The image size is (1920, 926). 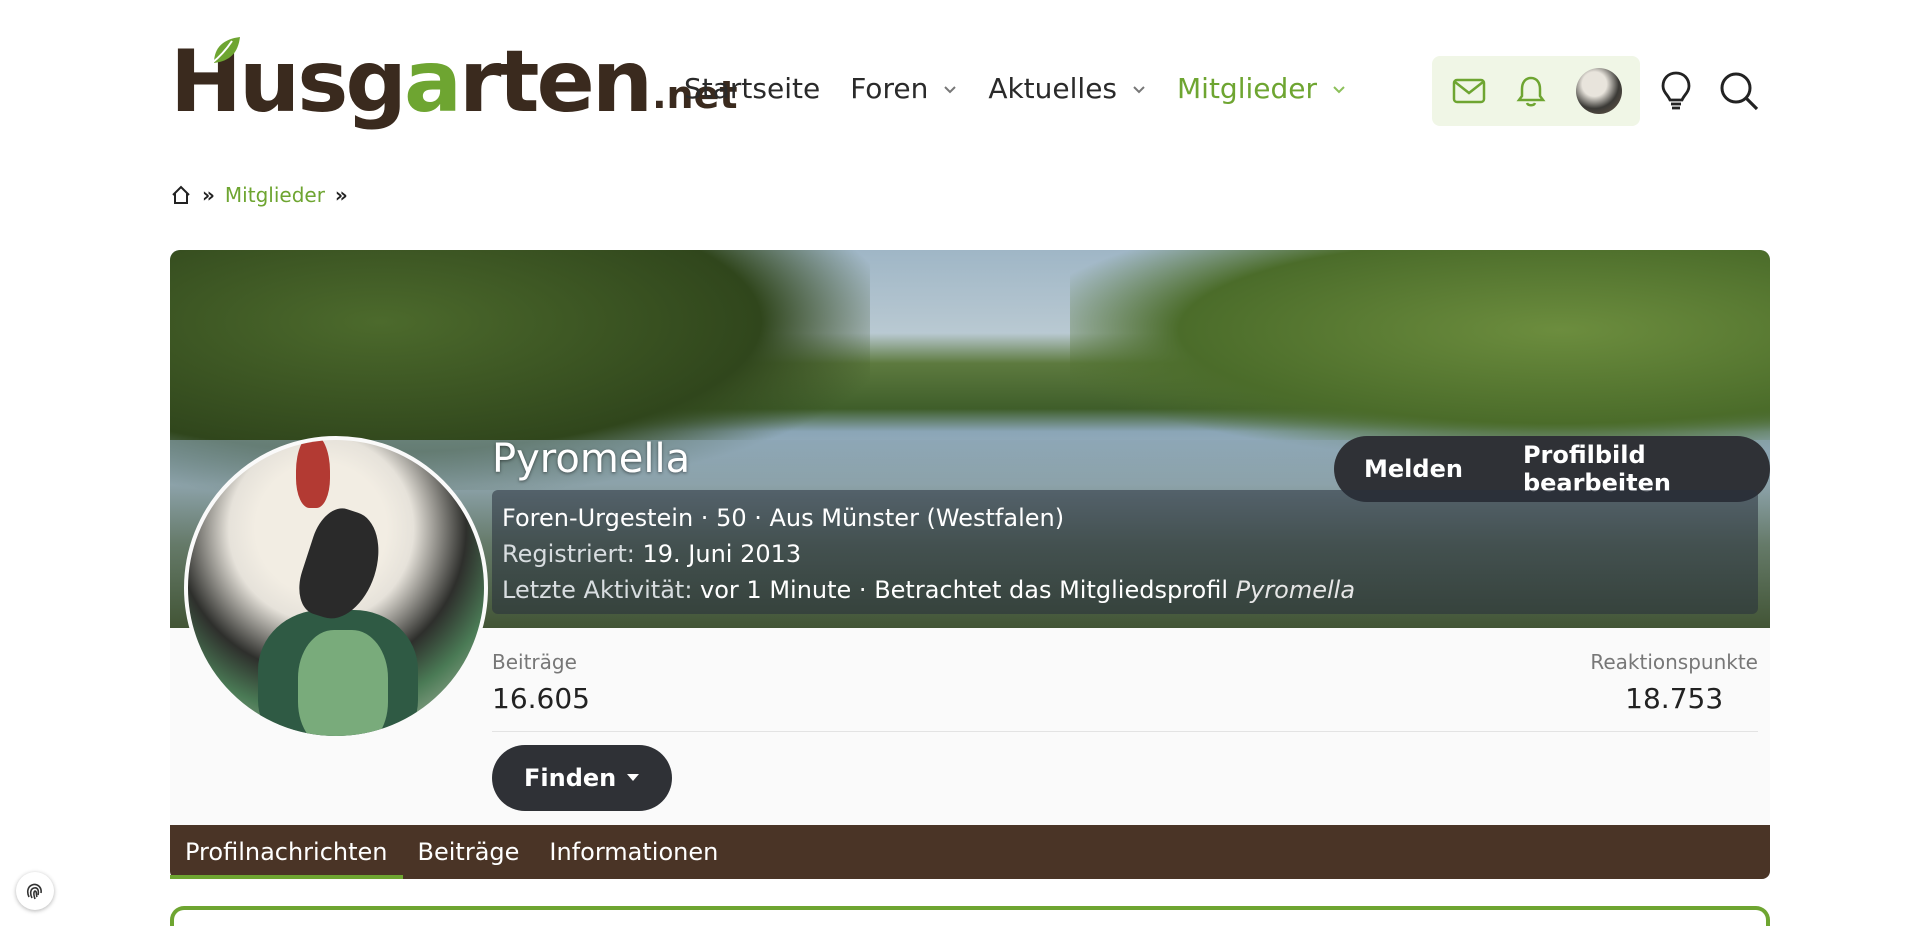 I want to click on user-toolbar, so click(x=1536, y=91).